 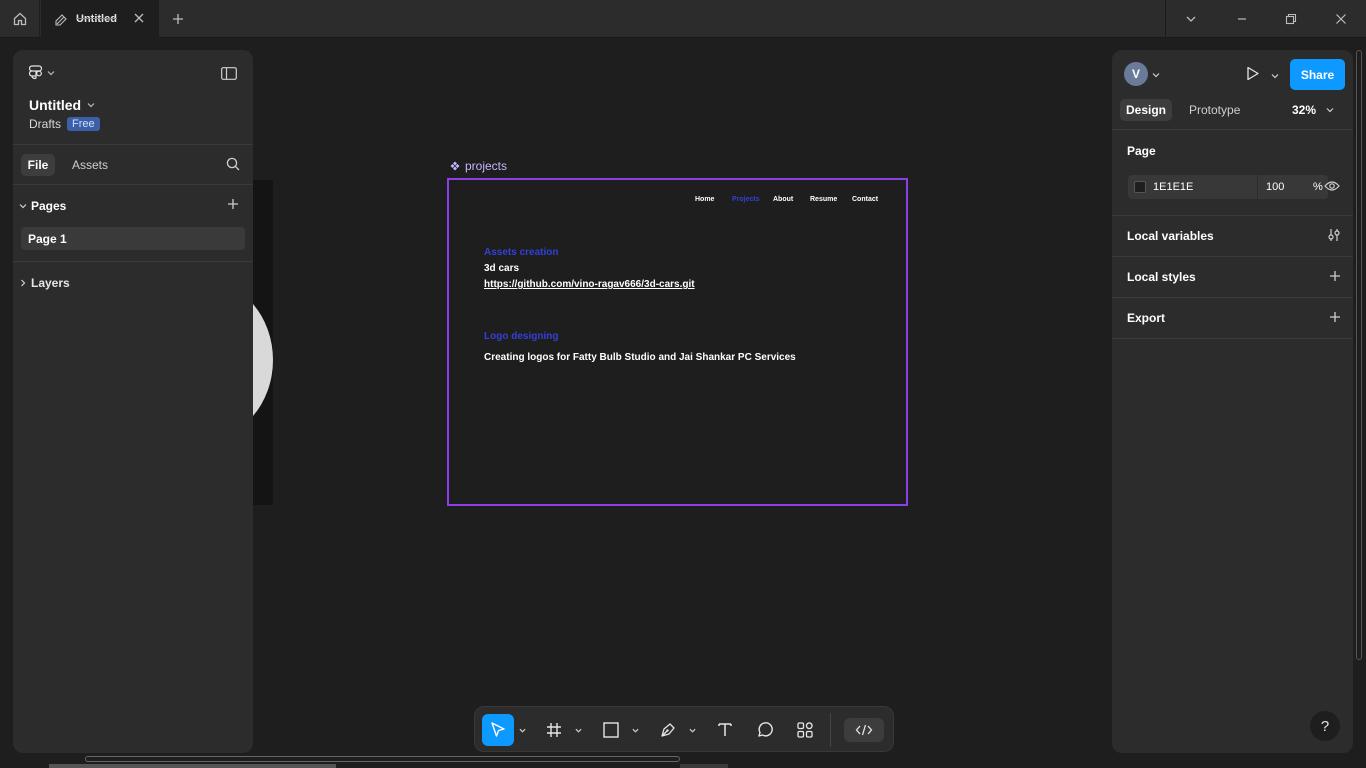 I want to click on share-button: Share, so click(x=1317, y=74).